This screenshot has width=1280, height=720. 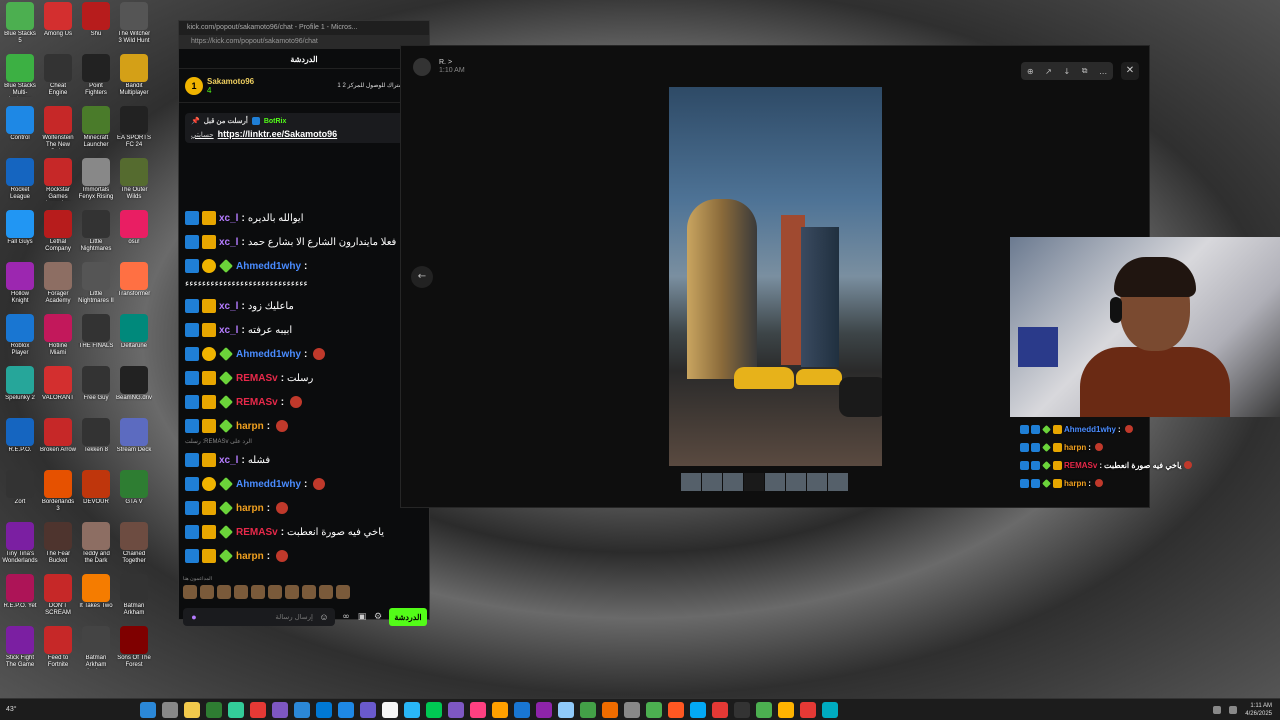 I want to click on desktop-icon: DON'T SCREAM, so click(x=58, y=595).